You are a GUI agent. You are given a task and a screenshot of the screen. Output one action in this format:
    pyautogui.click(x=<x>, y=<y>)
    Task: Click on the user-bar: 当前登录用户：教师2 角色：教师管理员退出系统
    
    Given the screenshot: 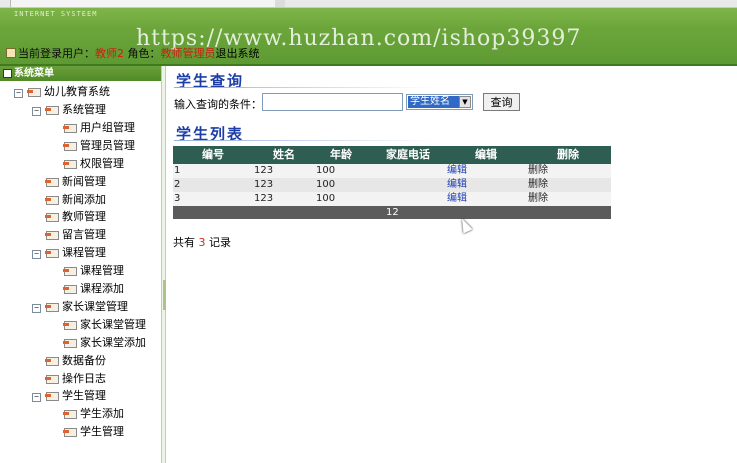 What is the action you would take?
    pyautogui.click(x=133, y=53)
    